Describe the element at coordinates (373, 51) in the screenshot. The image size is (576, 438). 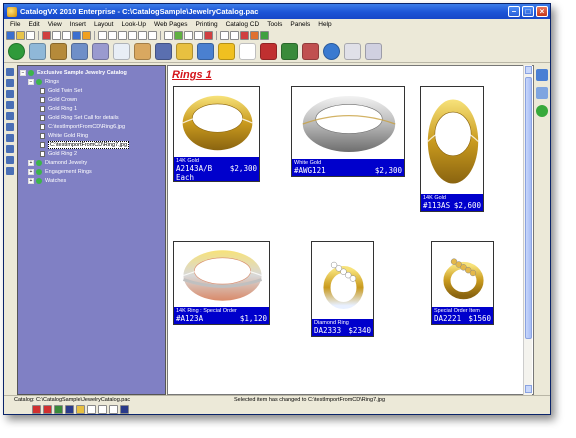
I see `help-icon` at that location.